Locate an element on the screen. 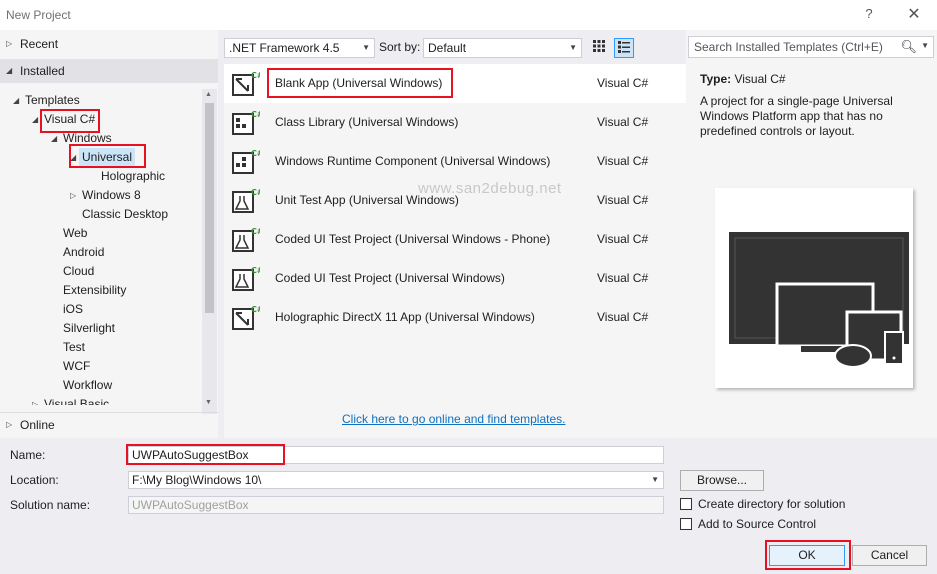 This screenshot has height=574, width=937. sort-value: Default is located at coordinates (447, 48).